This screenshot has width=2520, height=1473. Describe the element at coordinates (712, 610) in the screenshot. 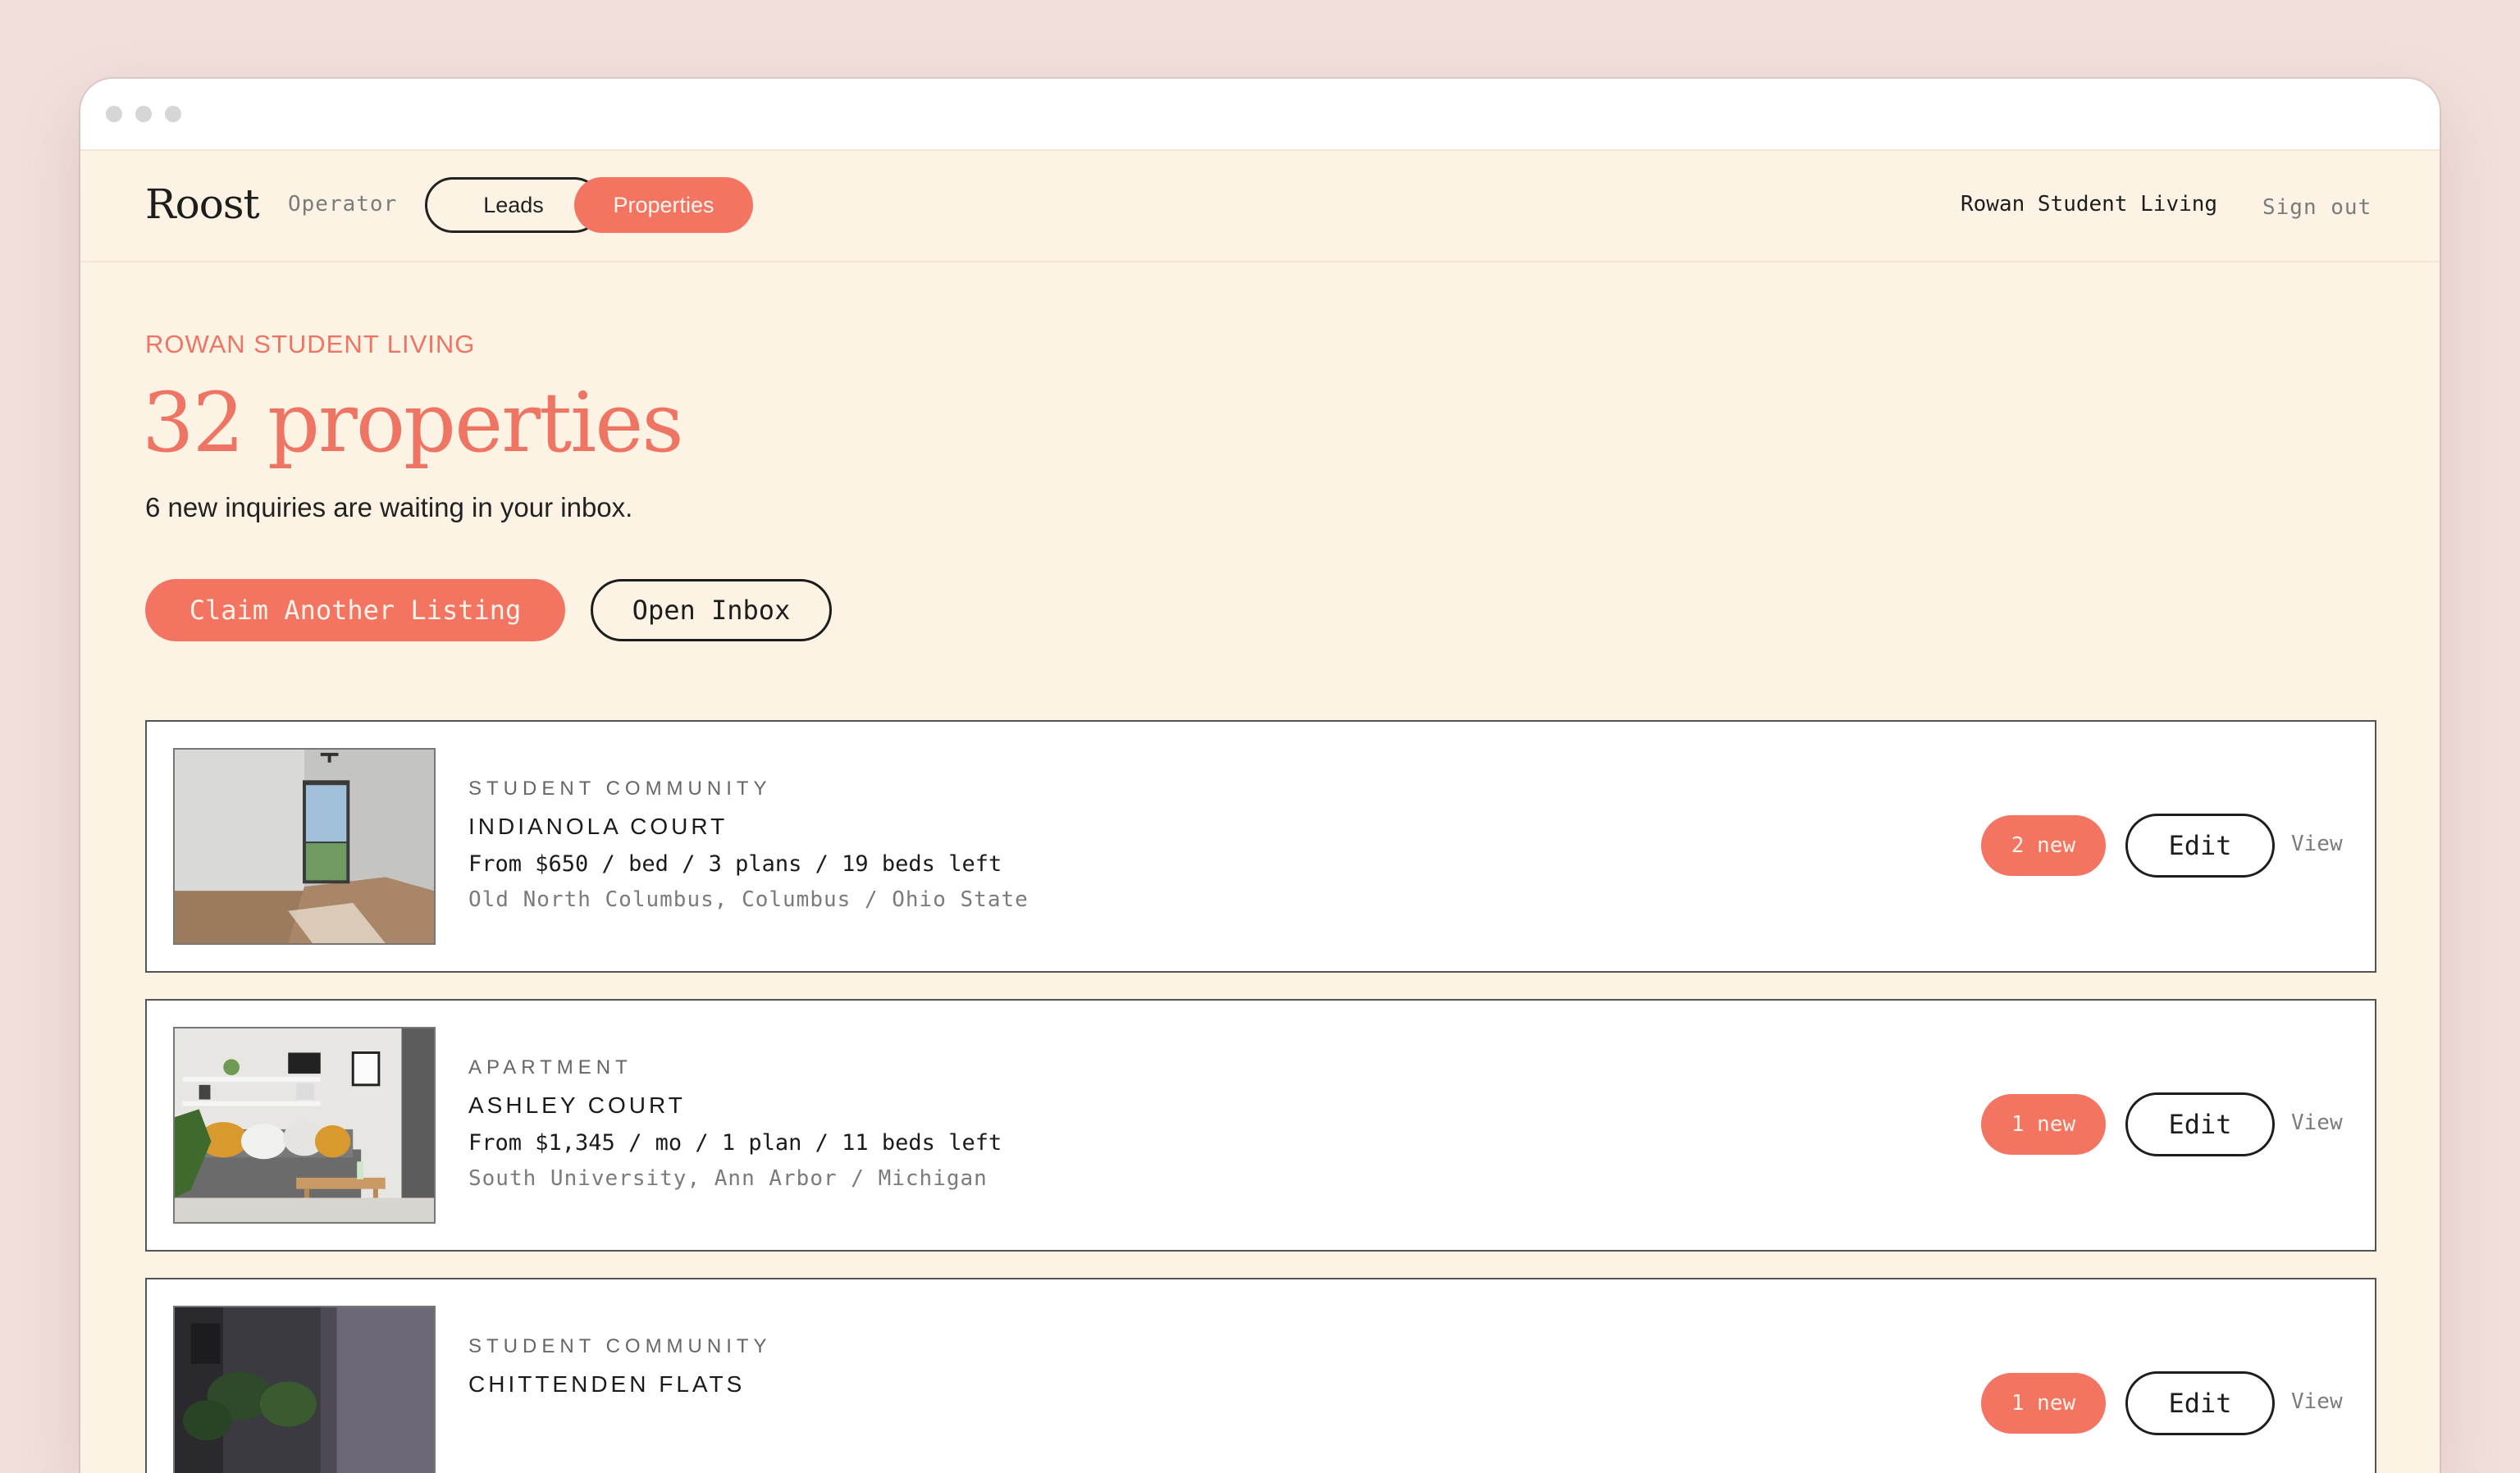

I see `open-inbox-button: Open Inbox` at that location.